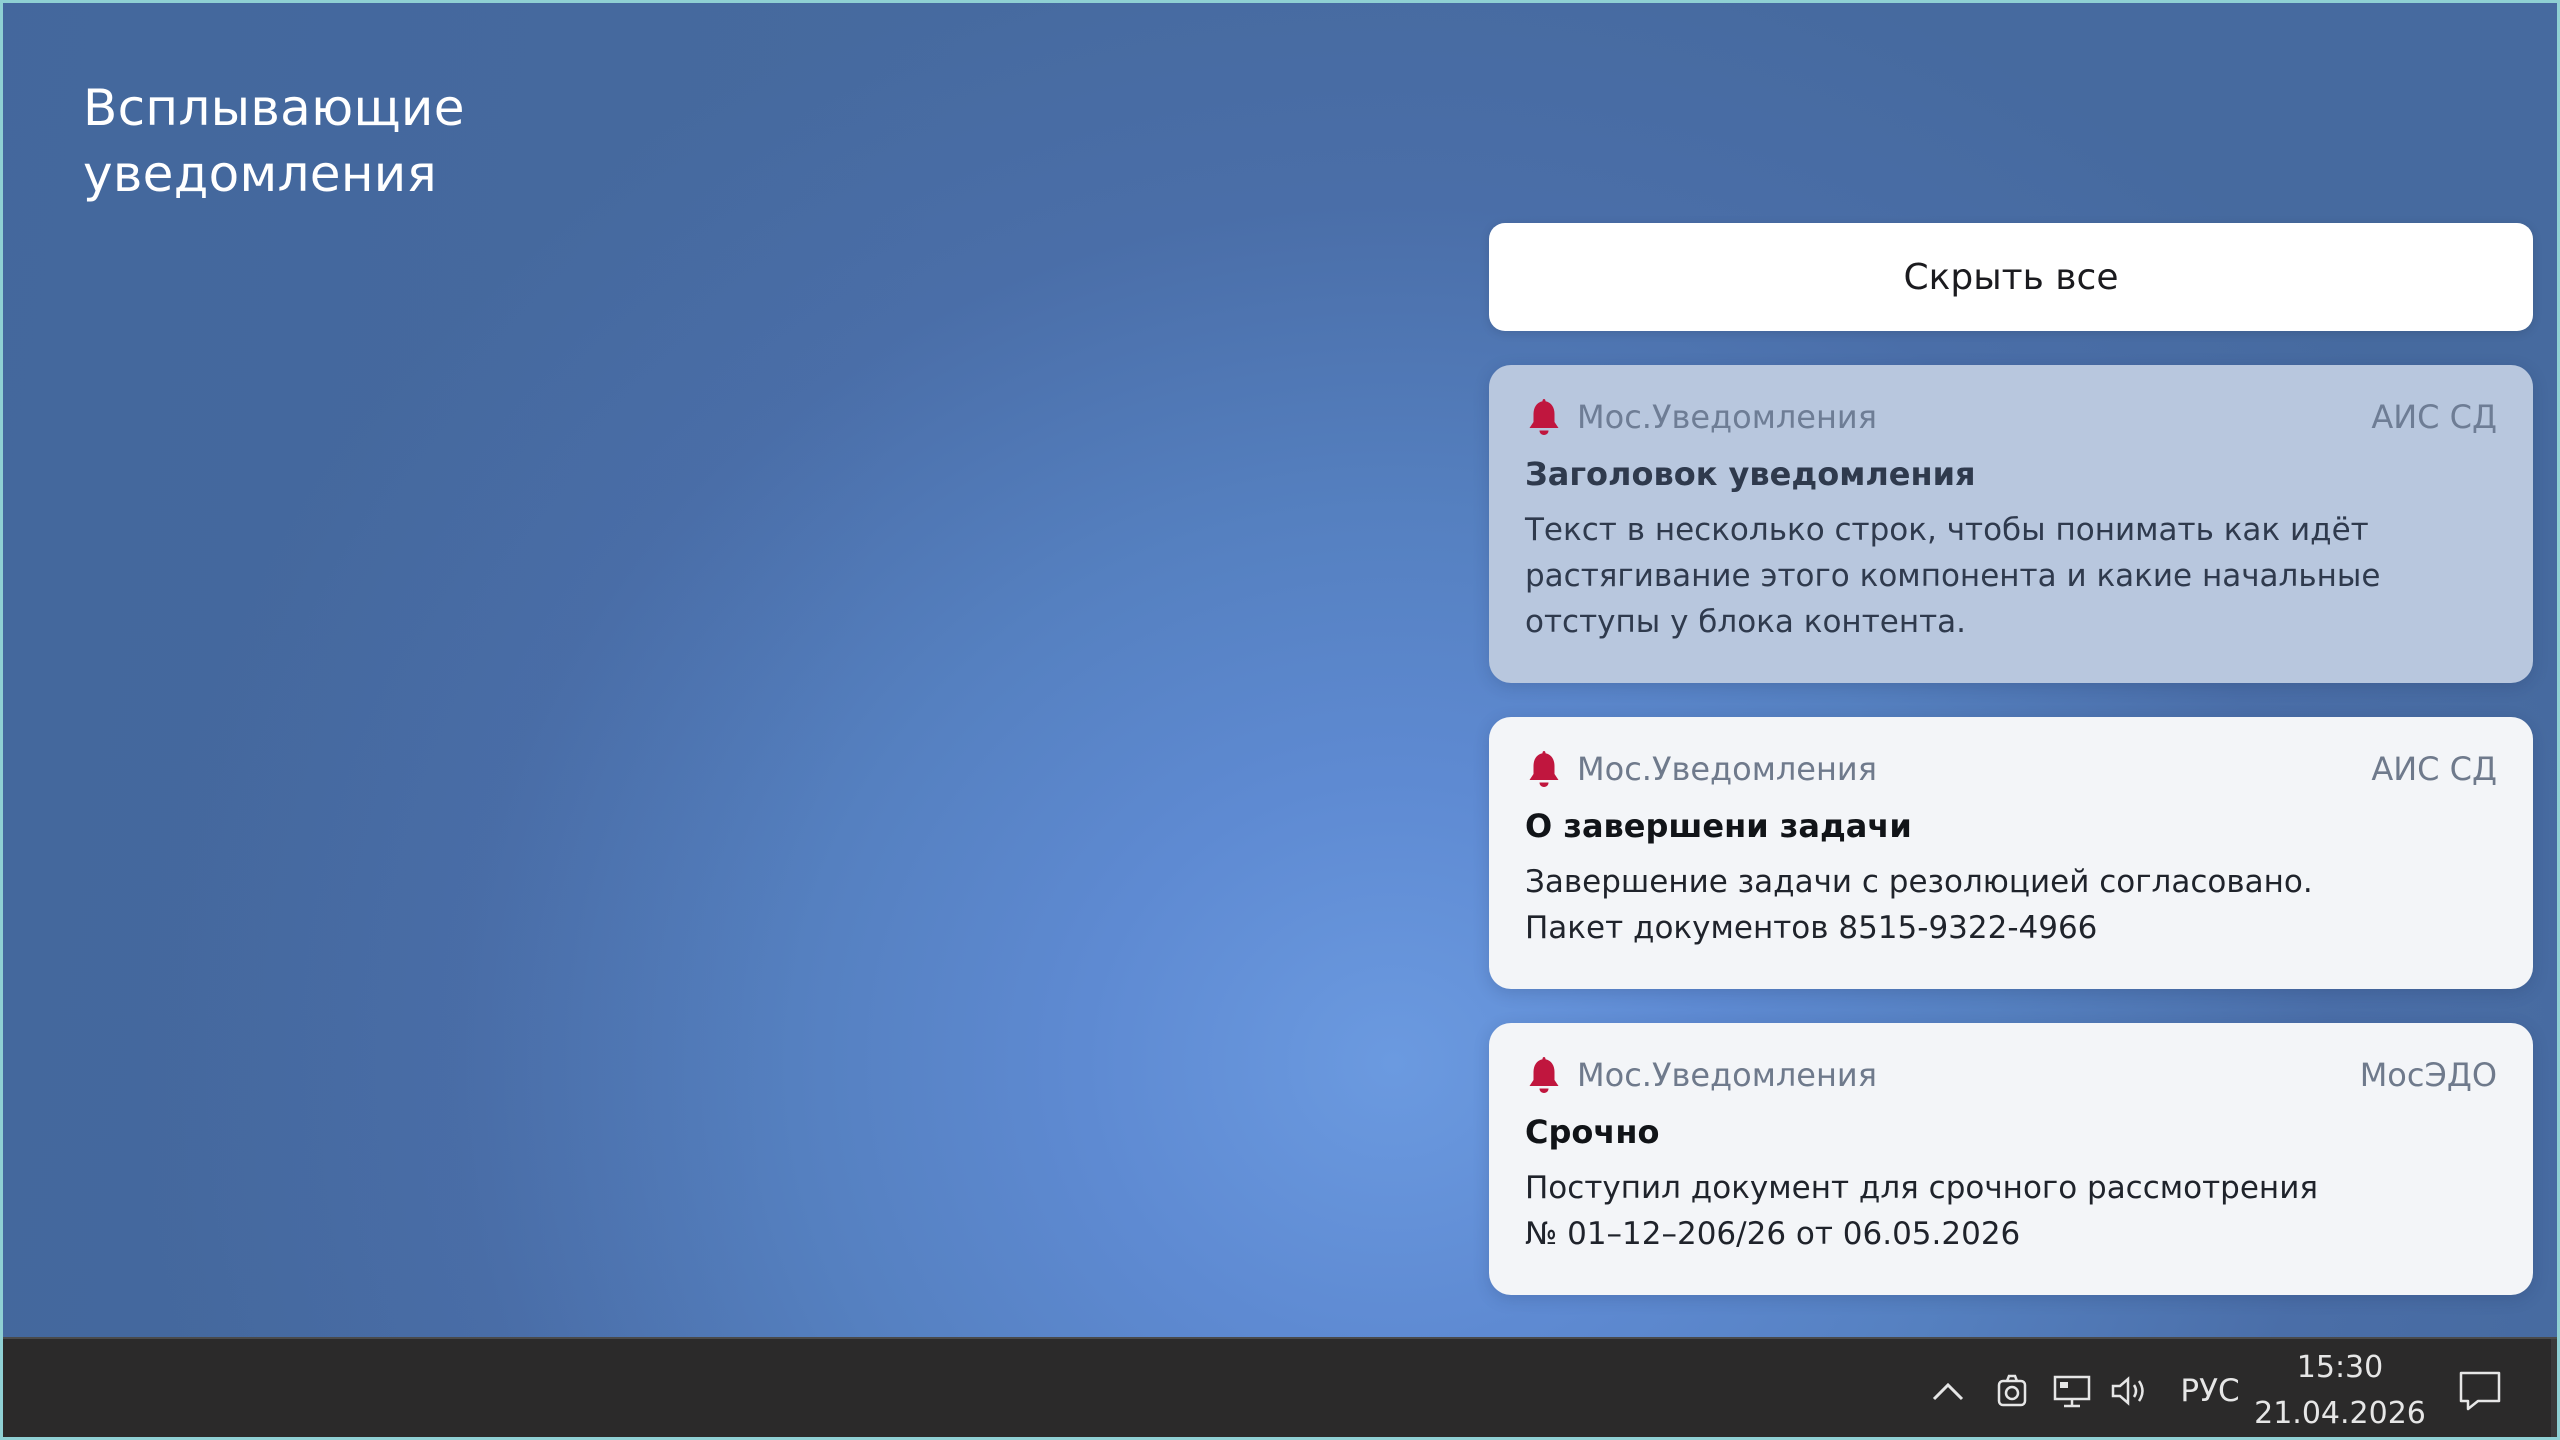 This screenshot has height=1440, width=2560. I want to click on camera-icon, so click(2012, 1390).